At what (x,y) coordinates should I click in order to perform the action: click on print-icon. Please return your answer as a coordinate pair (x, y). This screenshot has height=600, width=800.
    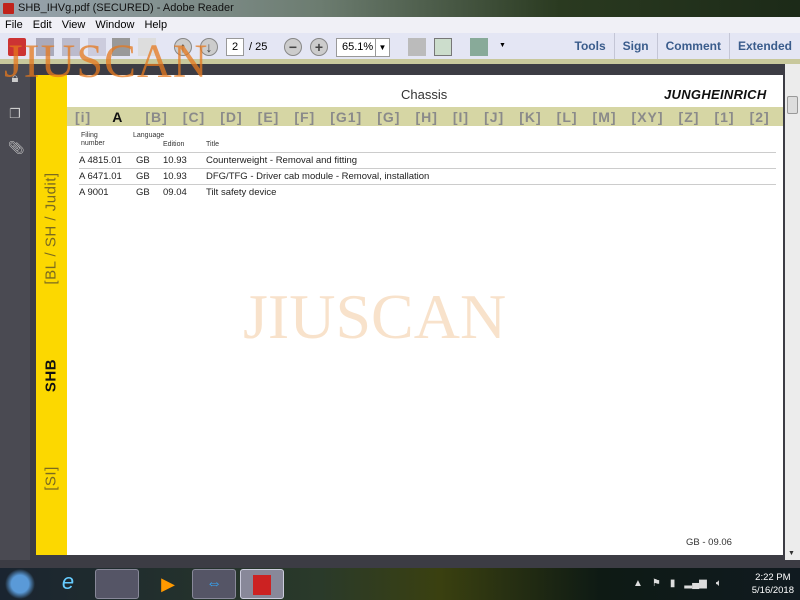
    Looking at the image, I should click on (121, 47).